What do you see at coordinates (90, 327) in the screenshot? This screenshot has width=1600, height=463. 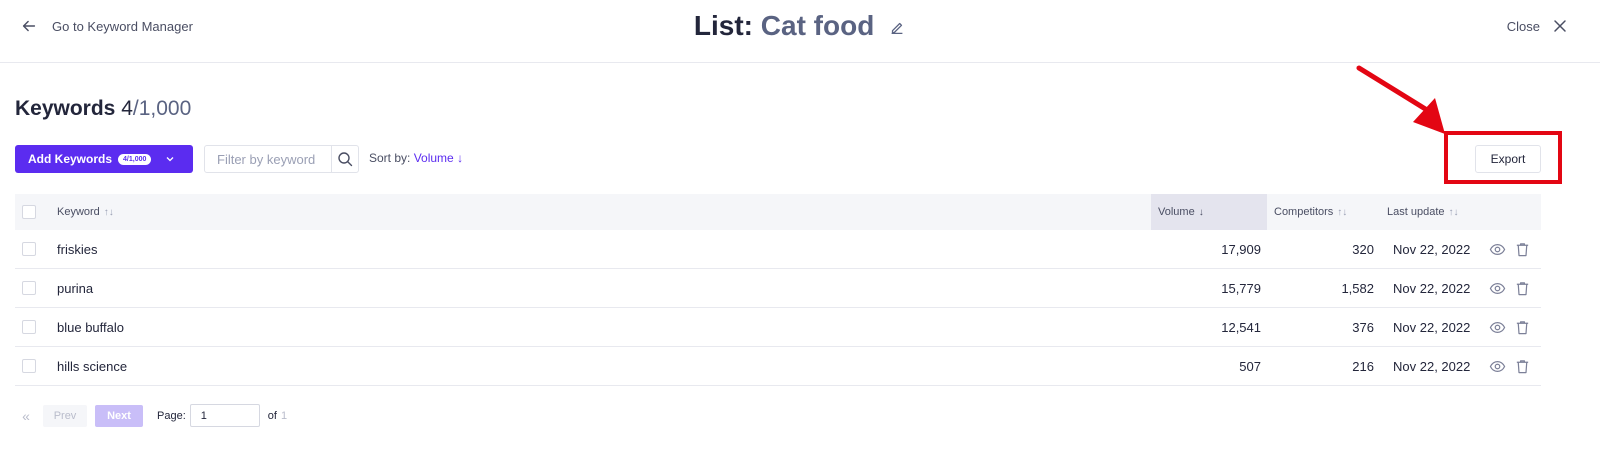 I see `keyword-cell: blue buffalo` at bounding box center [90, 327].